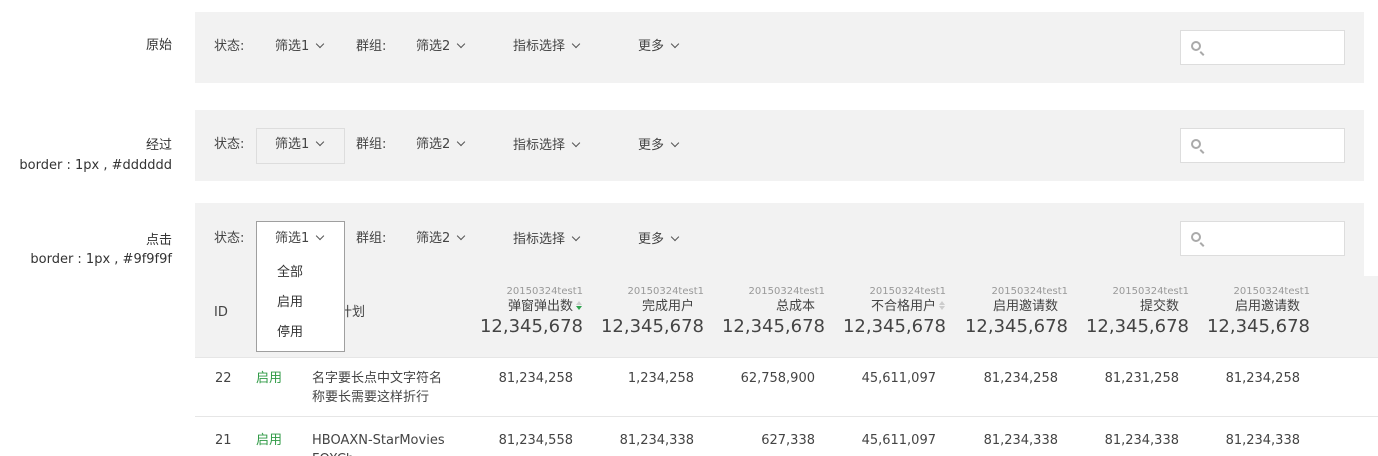 Image resolution: width=1378 pixels, height=456 pixels. Describe the element at coordinates (1159, 306) in the screenshot. I see `column-title-text: 提交数` at that location.